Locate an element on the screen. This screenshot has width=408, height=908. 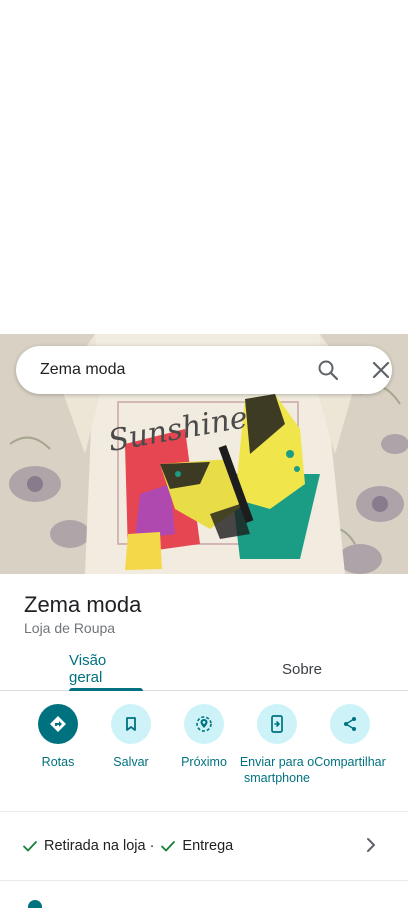
send-to-phone-label: Enviar para o smartphone is located at coordinates (277, 770).